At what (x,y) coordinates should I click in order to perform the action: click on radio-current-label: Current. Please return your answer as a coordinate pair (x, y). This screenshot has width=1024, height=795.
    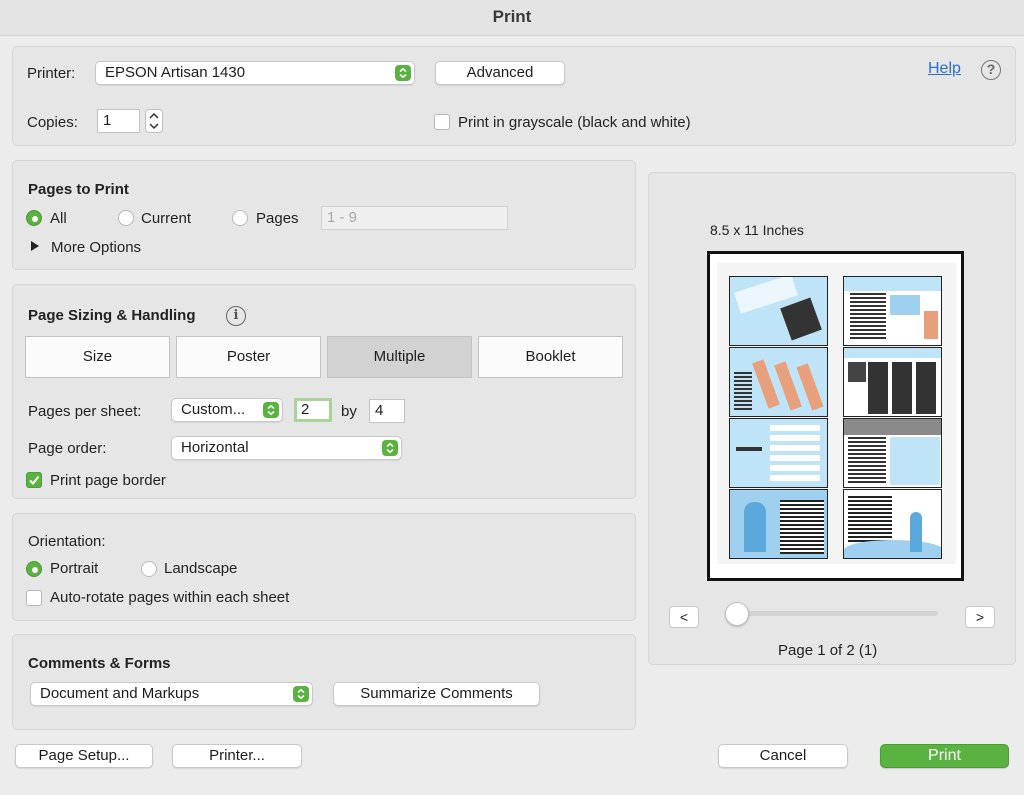
    Looking at the image, I should click on (166, 218).